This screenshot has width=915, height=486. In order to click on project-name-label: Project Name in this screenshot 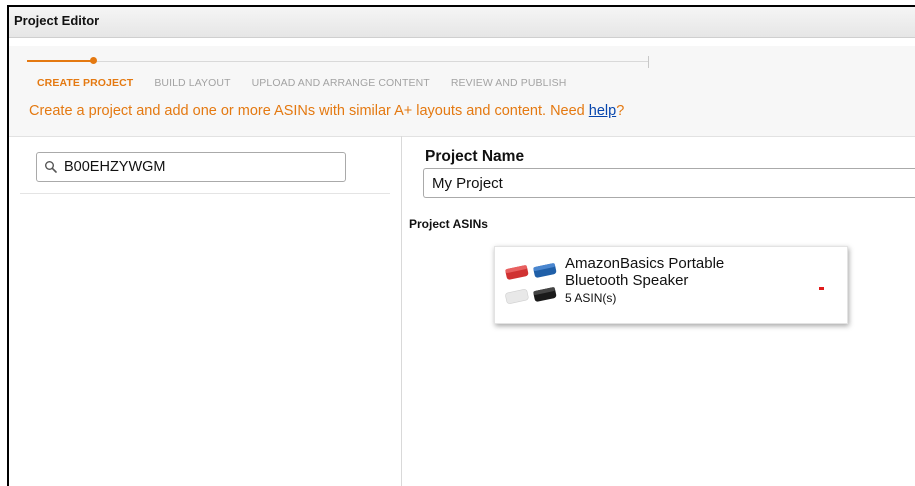, I will do `click(475, 156)`.